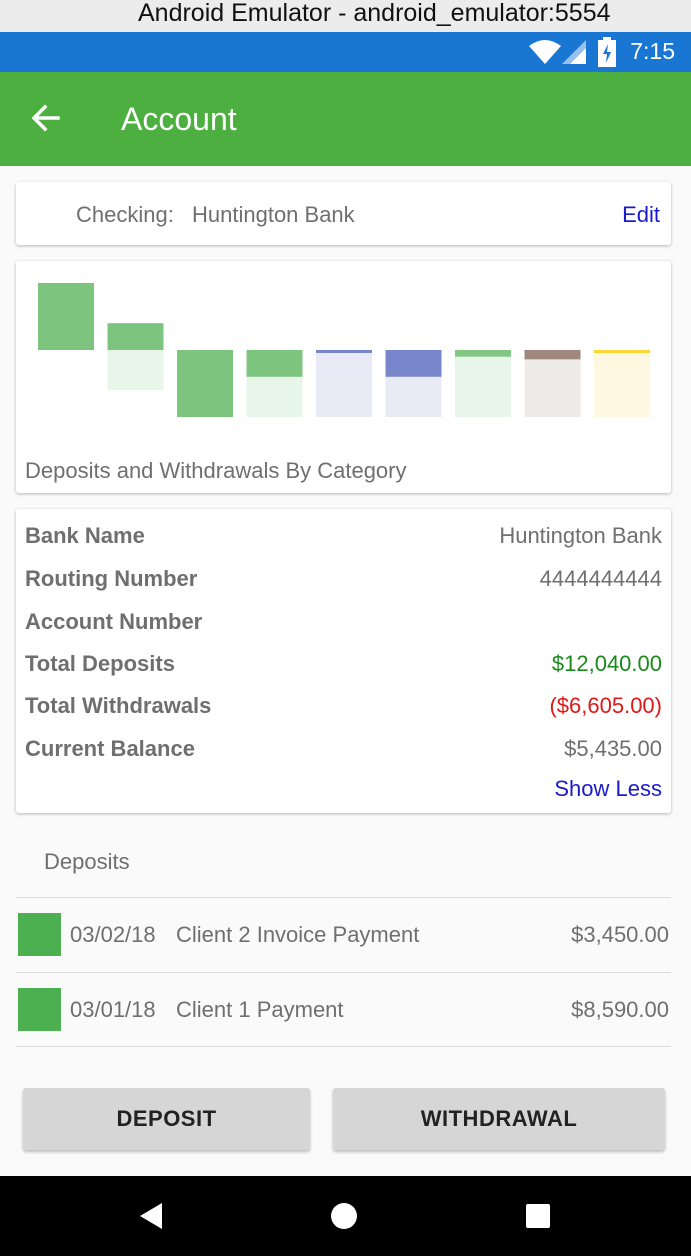 Image resolution: width=691 pixels, height=1256 pixels. I want to click on detail-value: ($6,605.00), so click(605, 705).